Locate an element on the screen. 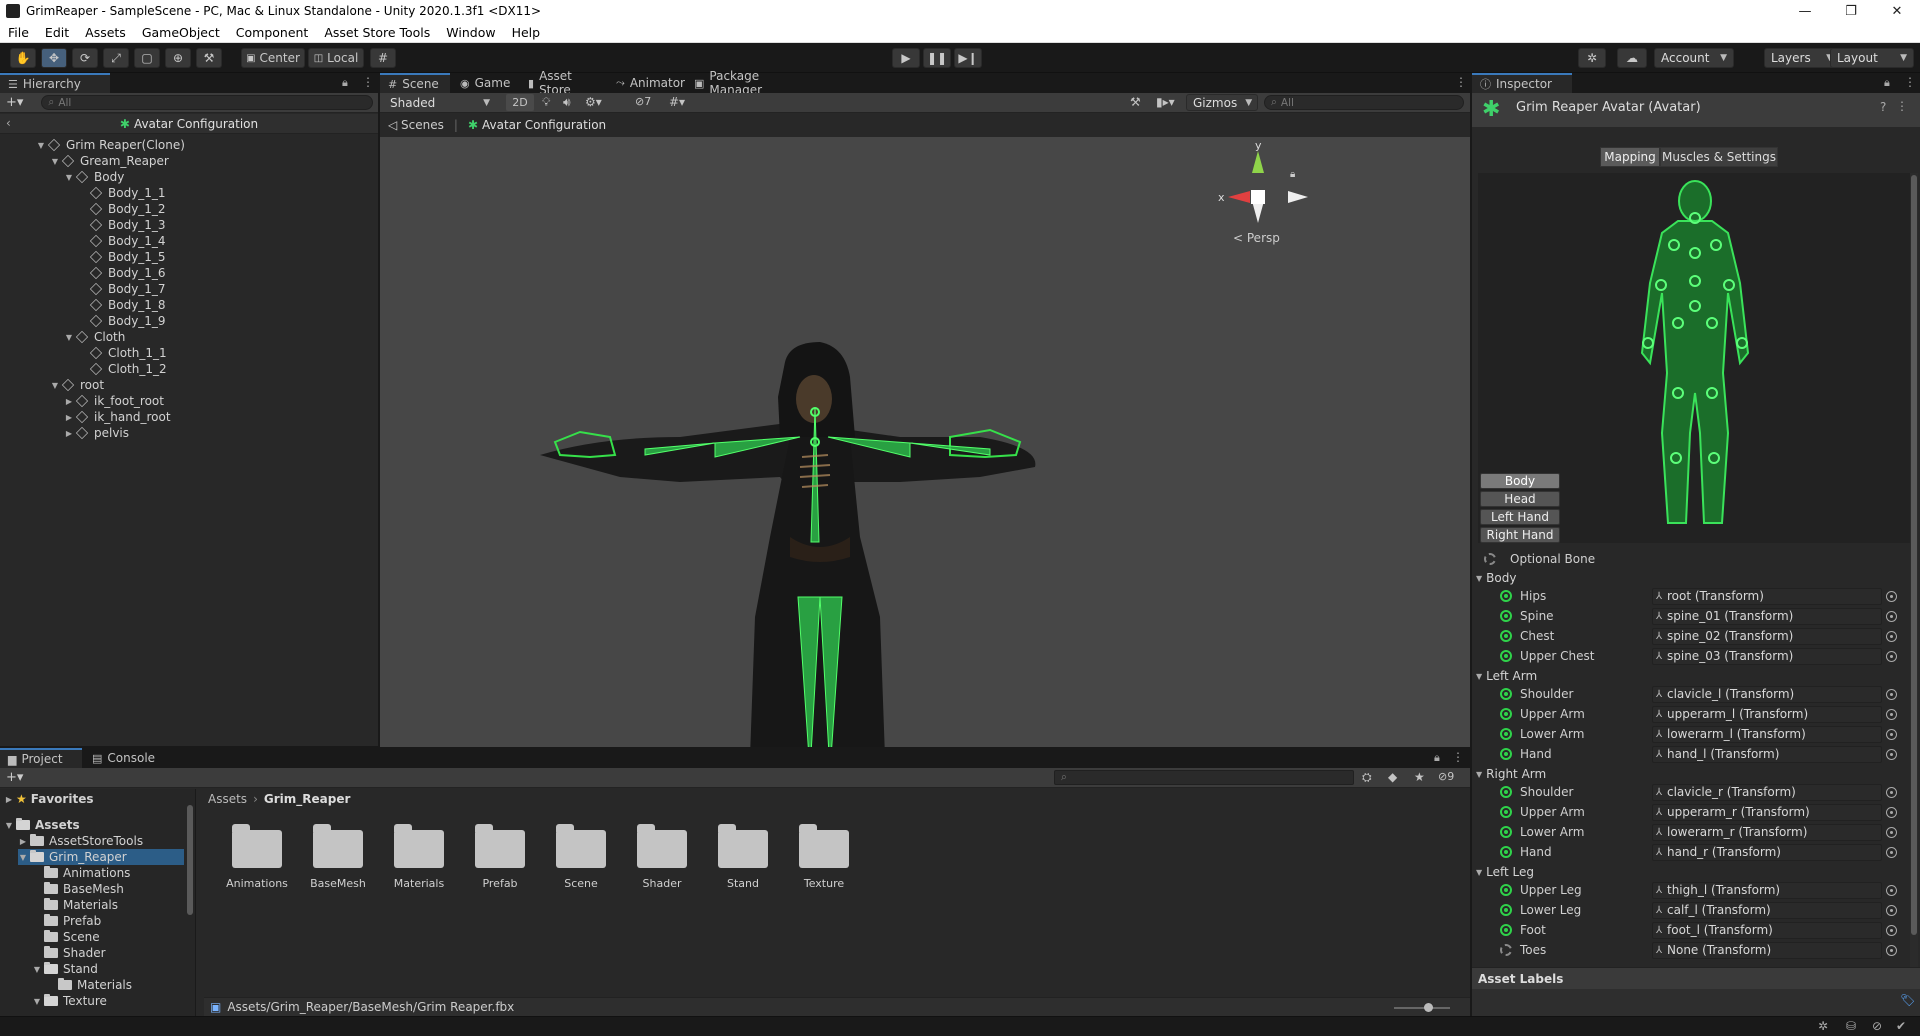 Image resolution: width=1920 pixels, height=1036 pixels. project-tree-item: Prefab is located at coordinates (66, 921).